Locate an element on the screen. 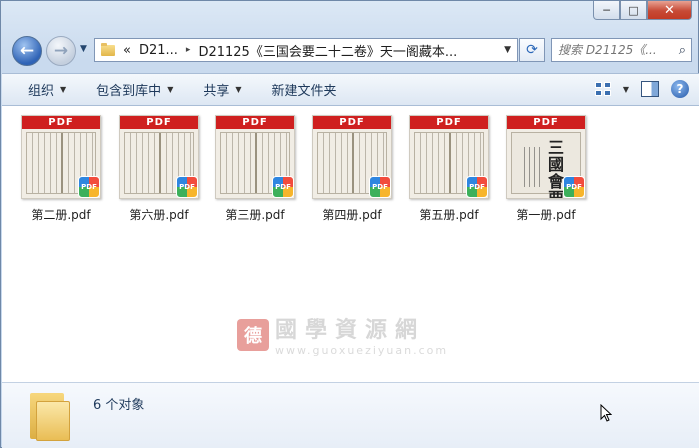 This screenshot has height=448, width=699. file-item: PDF PDF 第三册.pdf is located at coordinates (255, 169).